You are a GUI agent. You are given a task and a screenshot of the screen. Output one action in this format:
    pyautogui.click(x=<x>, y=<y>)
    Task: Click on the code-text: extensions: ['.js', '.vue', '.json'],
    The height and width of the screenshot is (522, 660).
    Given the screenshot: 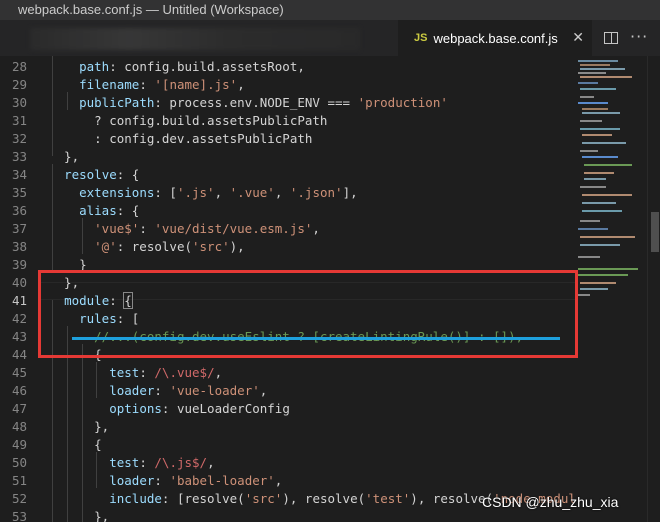 What is the action you would take?
    pyautogui.click(x=203, y=193)
    